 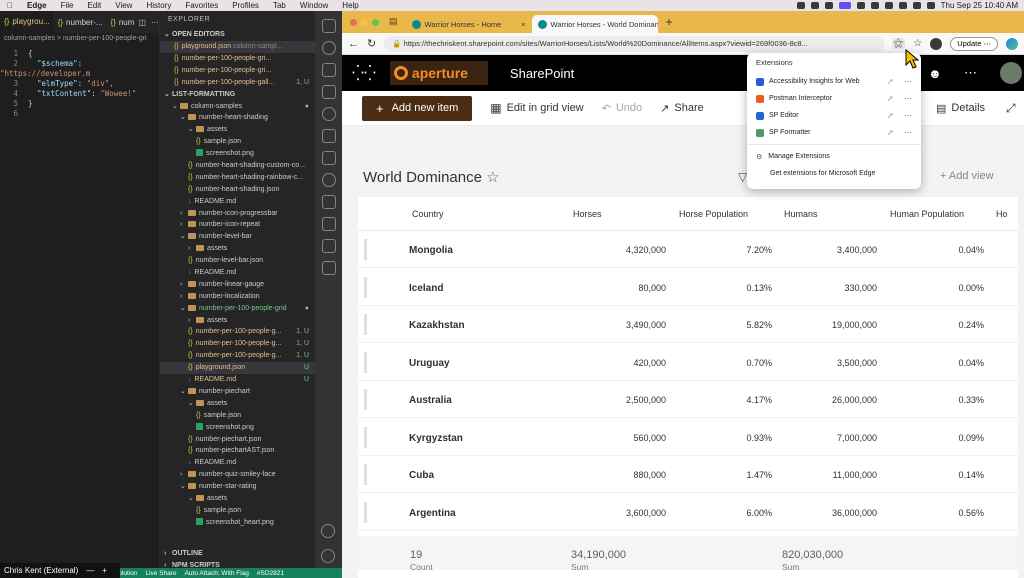 I want to click on menu-history: History, so click(x=158, y=5).